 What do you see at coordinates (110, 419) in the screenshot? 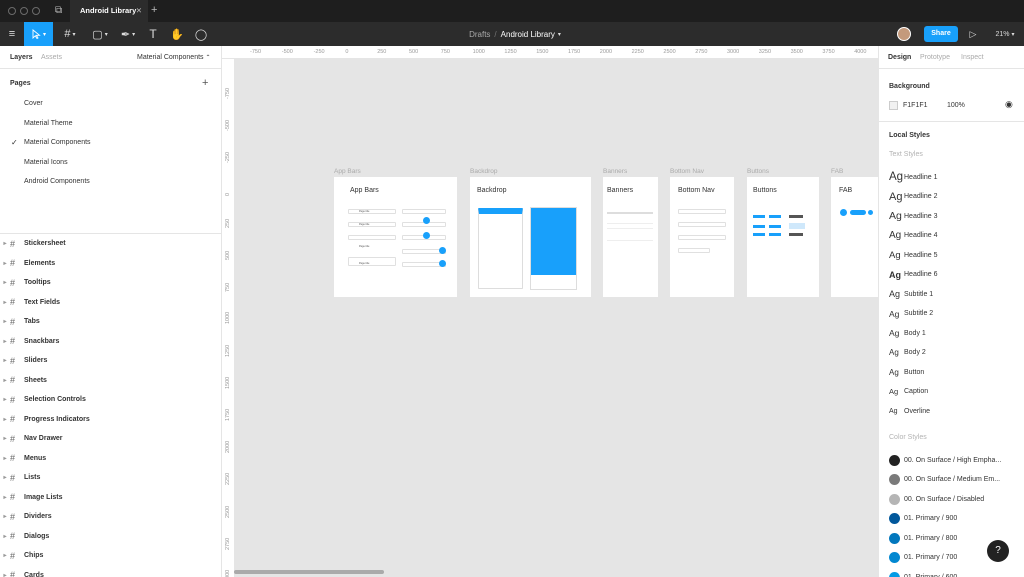
I see `layer-row: ▸ # Progress Indicators` at bounding box center [110, 419].